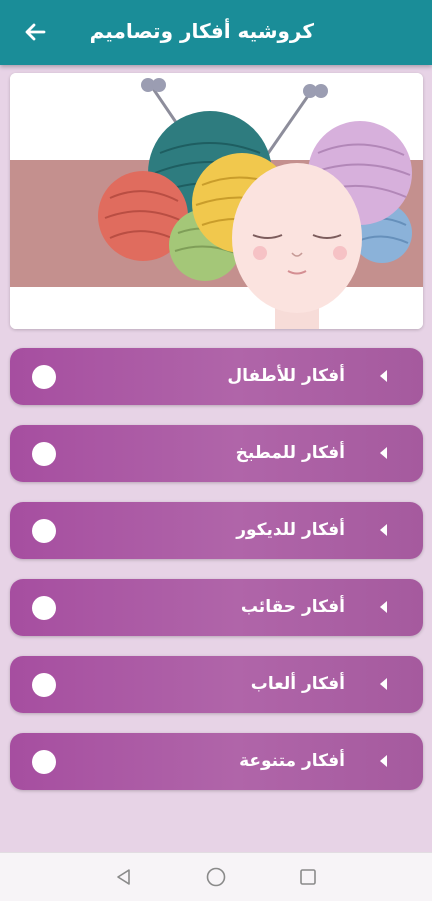 The image size is (432, 901). I want to click on menu-item-label: أفكار متنوعة, so click(292, 761).